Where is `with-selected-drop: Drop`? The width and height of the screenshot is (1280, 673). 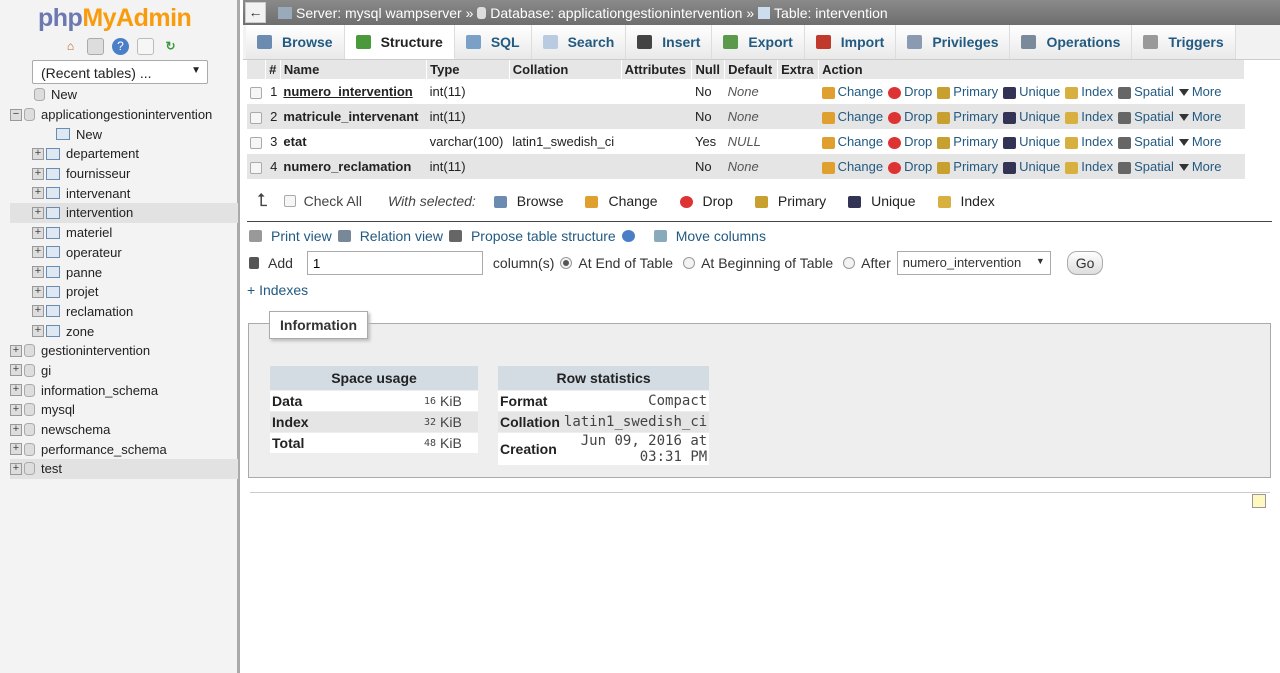 with-selected-drop: Drop is located at coordinates (706, 201).